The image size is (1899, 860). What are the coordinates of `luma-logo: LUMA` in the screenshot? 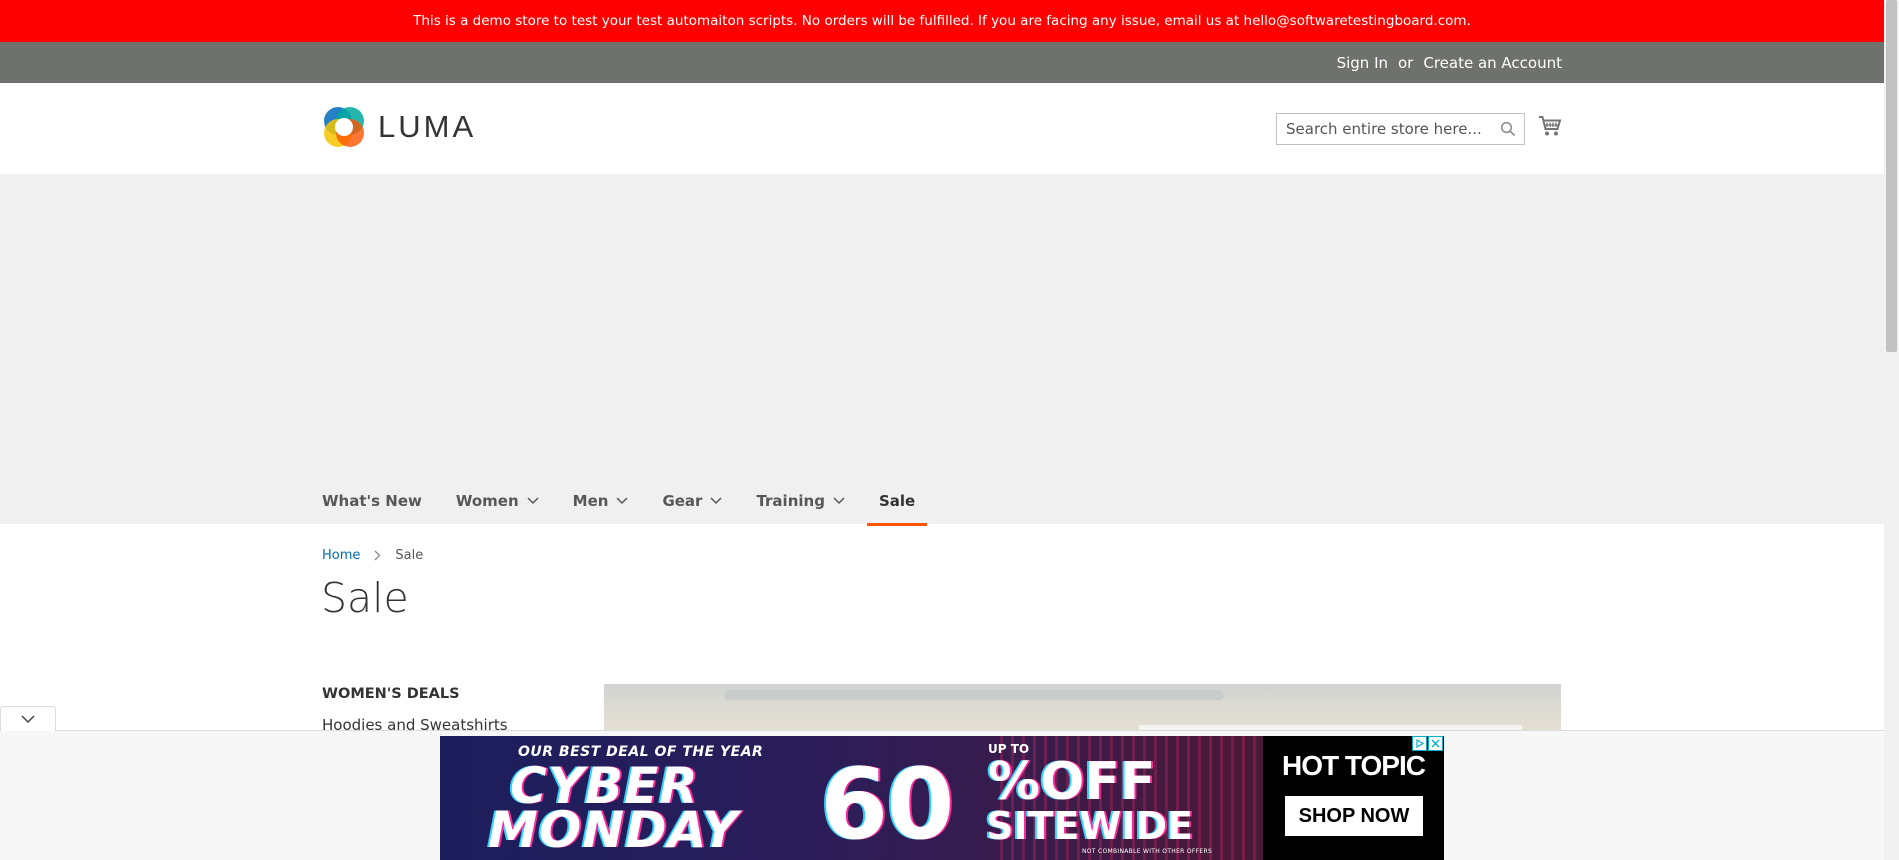 It's located at (399, 127).